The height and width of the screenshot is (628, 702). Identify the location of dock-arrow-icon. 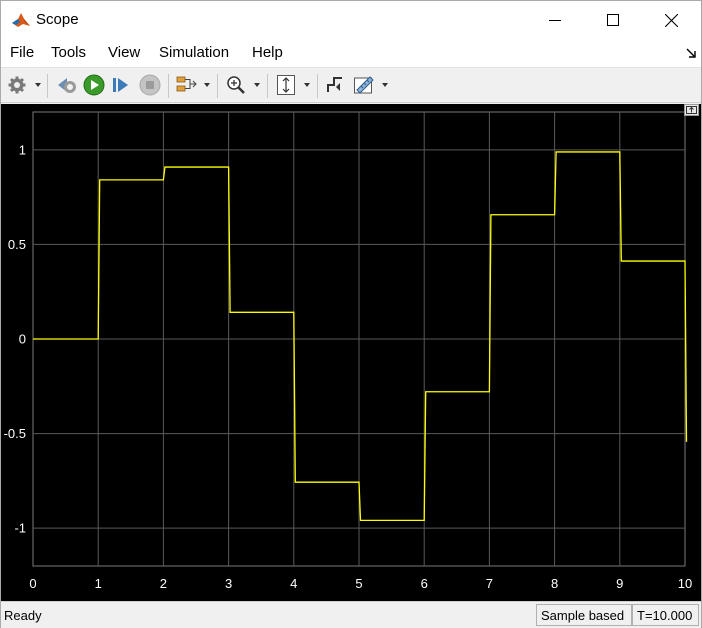
(691, 53).